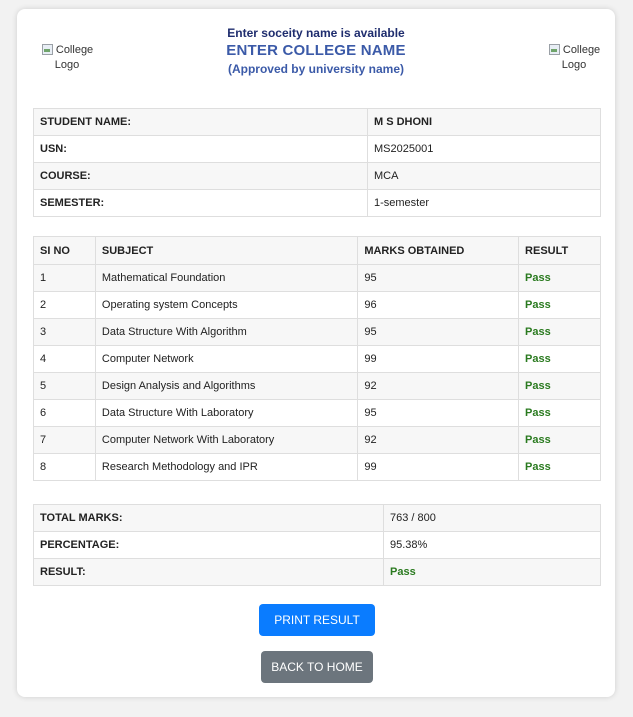  What do you see at coordinates (200, 122) in the screenshot?
I see `student-name-label: STUDENT NAME:` at bounding box center [200, 122].